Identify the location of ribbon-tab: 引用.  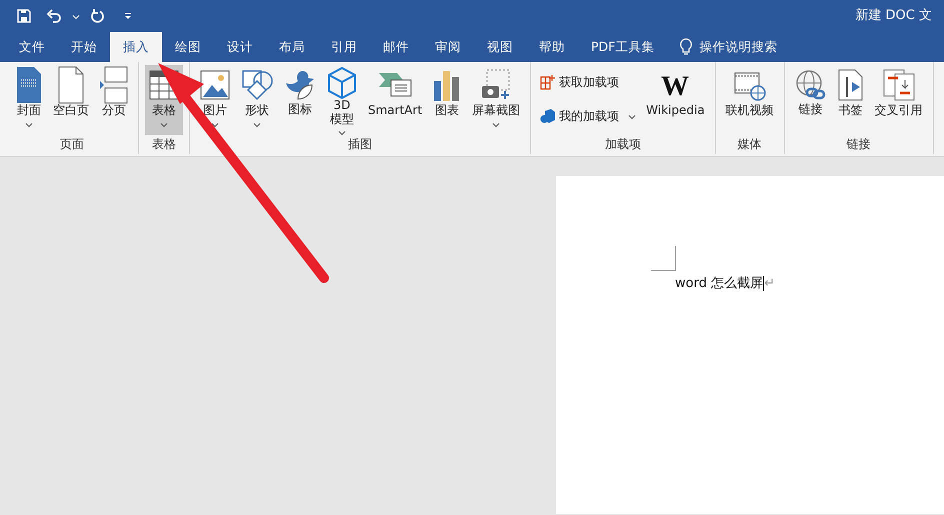
(344, 47).